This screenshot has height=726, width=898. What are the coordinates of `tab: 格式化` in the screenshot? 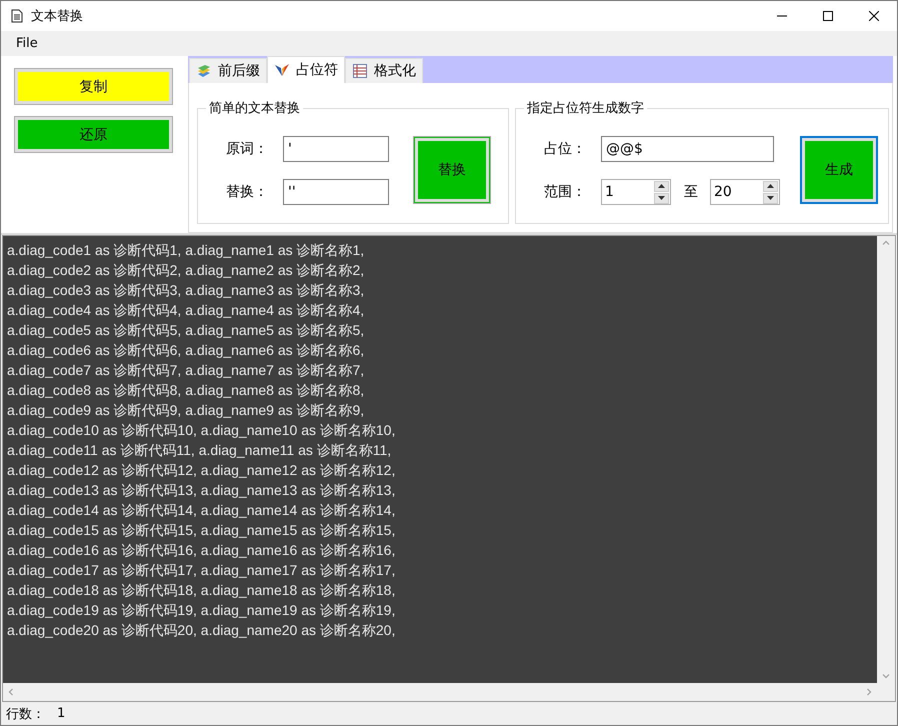 It's located at (384, 70).